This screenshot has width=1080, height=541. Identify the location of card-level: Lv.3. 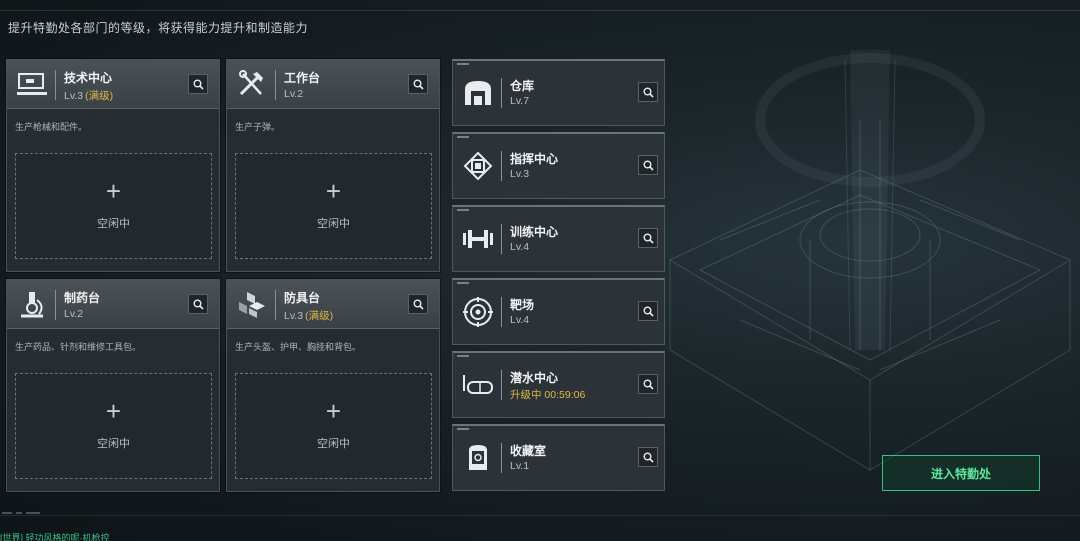
(520, 174).